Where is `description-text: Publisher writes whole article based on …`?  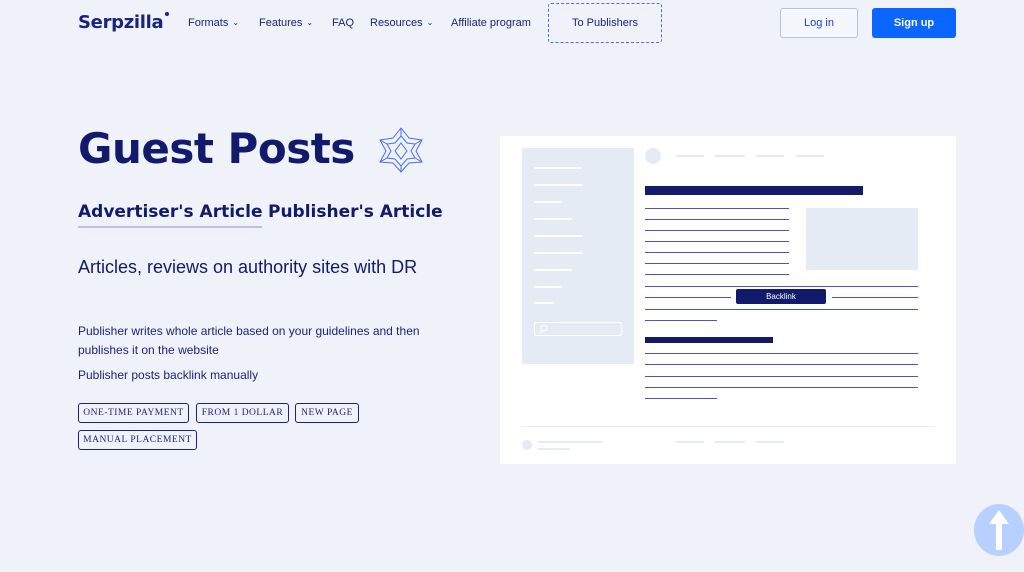
description-text: Publisher writes whole article based on … is located at coordinates (249, 340).